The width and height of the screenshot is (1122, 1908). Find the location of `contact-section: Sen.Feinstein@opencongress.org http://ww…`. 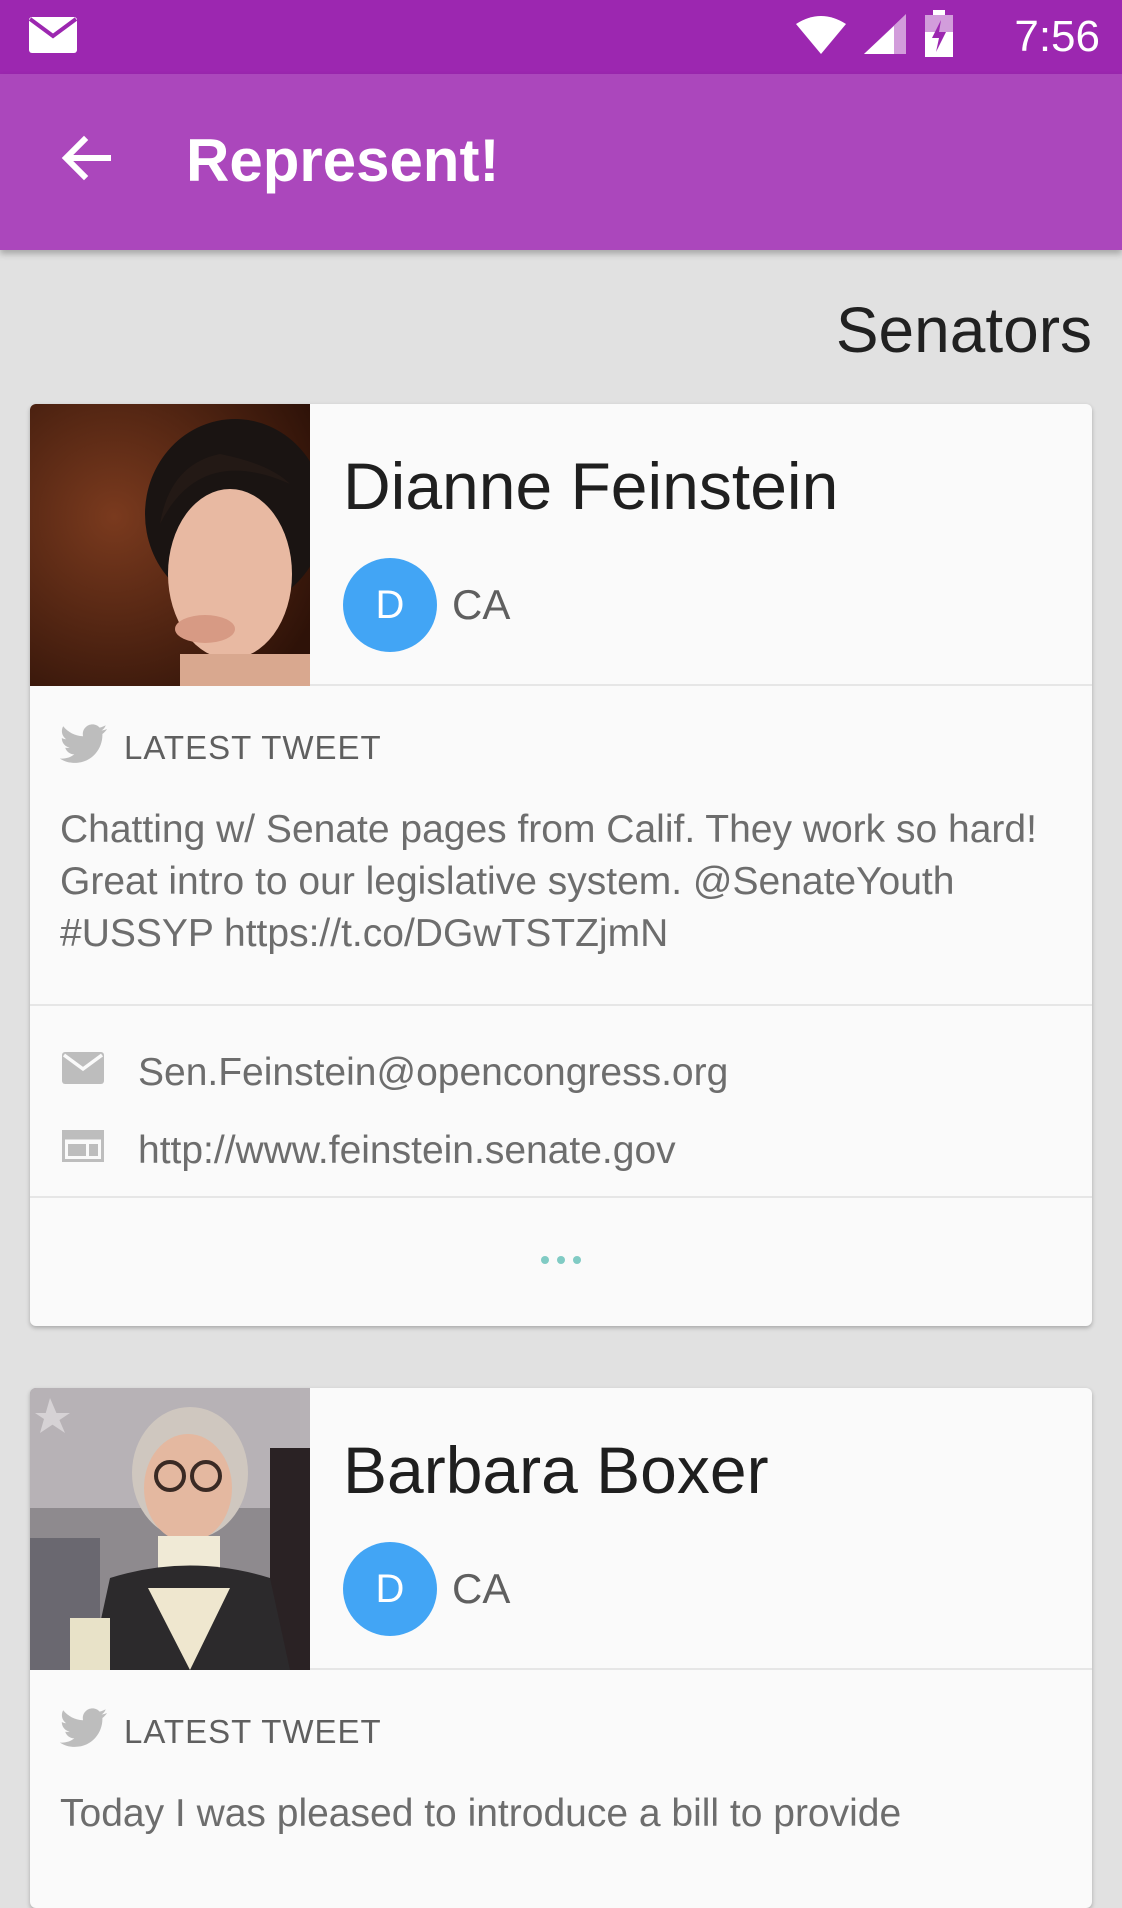

contact-section: Sen.Feinstein@opencongress.org http://ww… is located at coordinates (561, 1102).